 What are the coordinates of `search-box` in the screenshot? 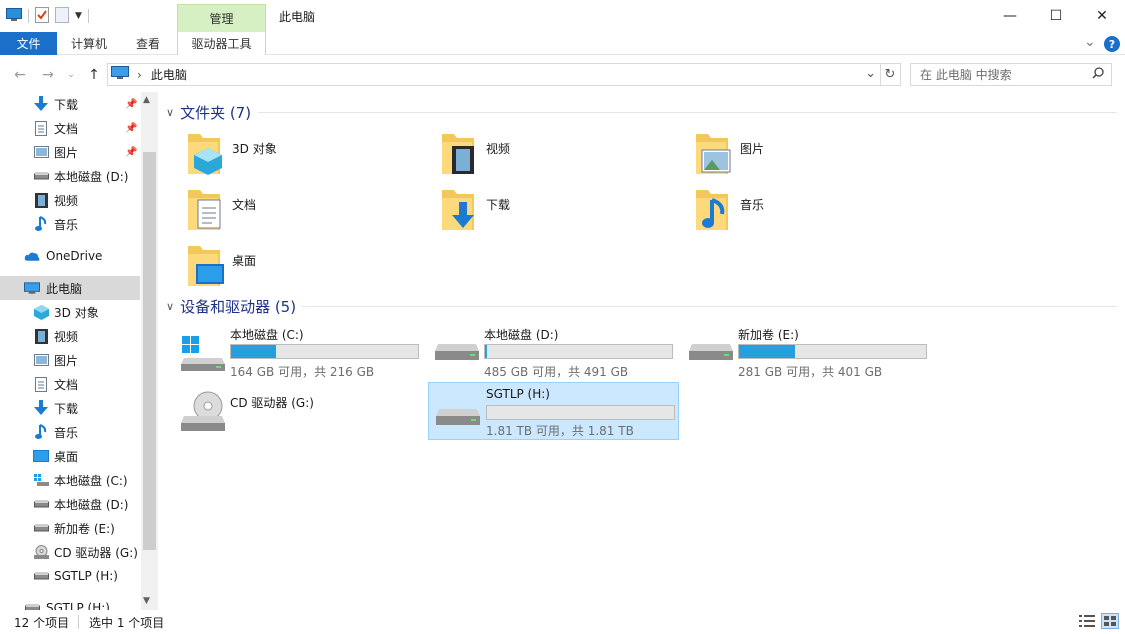 It's located at (1011, 74).